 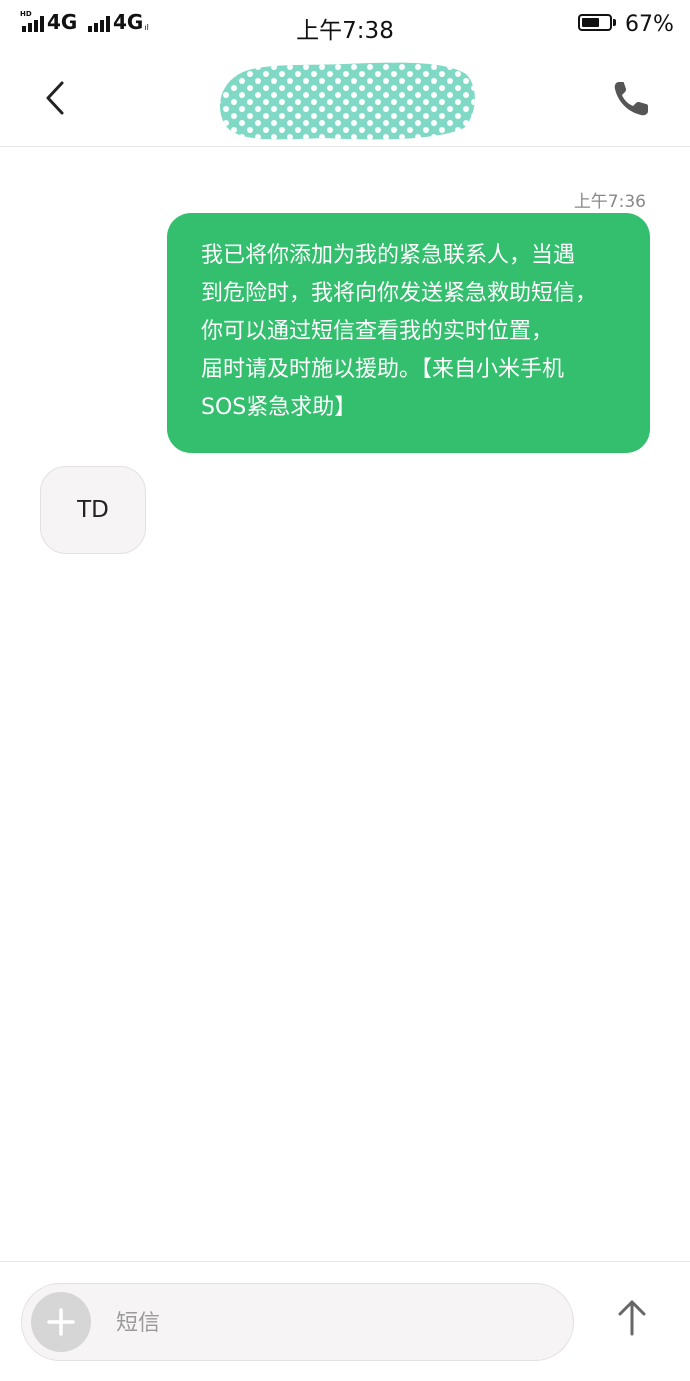 What do you see at coordinates (399, 293) in the screenshot?
I see `message-line: 到危险时，我将向你发送紧急救助短信，` at bounding box center [399, 293].